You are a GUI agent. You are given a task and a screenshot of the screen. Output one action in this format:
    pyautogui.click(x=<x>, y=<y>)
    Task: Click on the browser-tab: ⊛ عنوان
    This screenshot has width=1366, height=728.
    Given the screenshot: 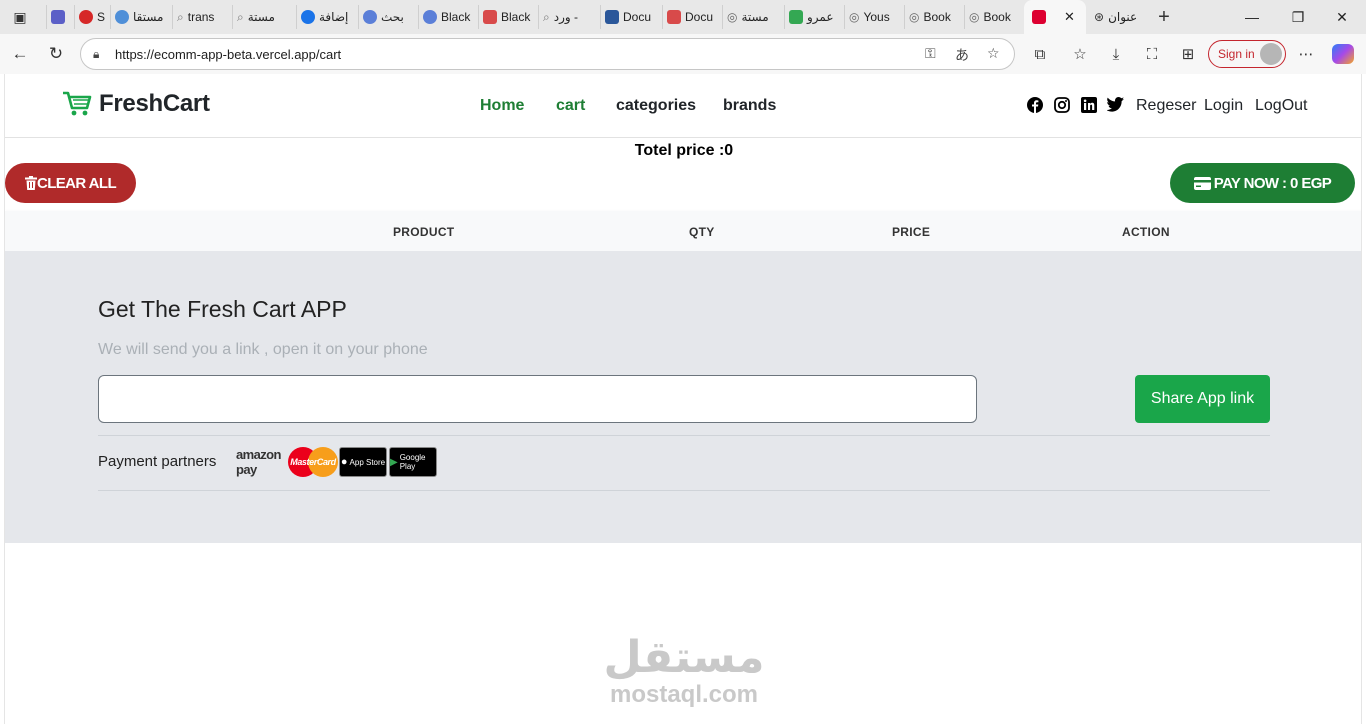 What is the action you would take?
    pyautogui.click(x=1119, y=17)
    